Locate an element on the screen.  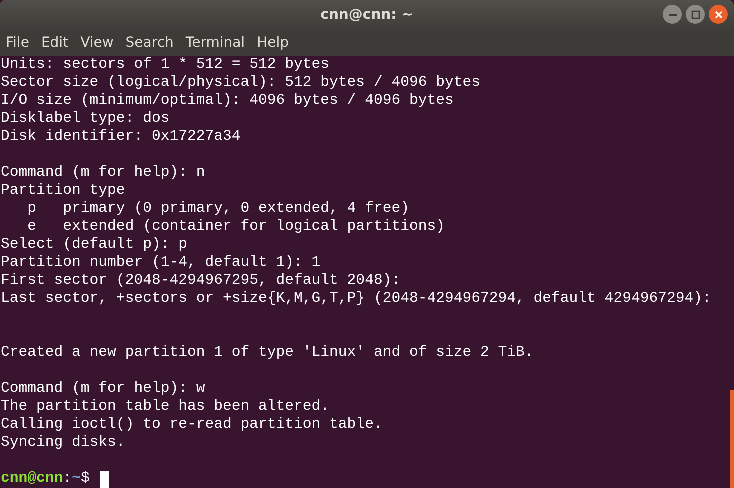
close-button is located at coordinates (718, 14).